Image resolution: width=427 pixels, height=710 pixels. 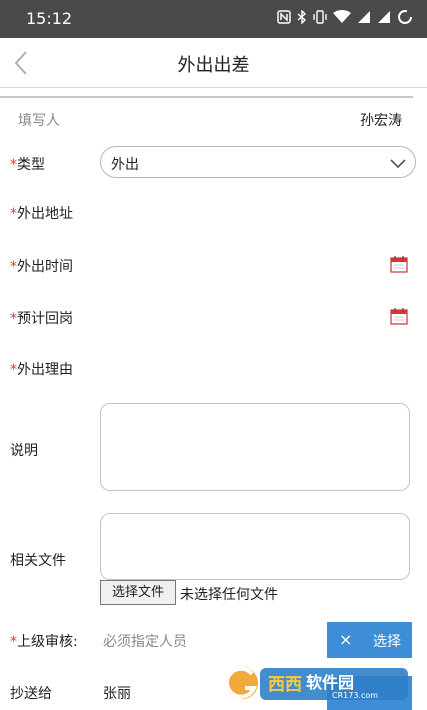 I want to click on filler-value: 孙宏涛, so click(x=381, y=121).